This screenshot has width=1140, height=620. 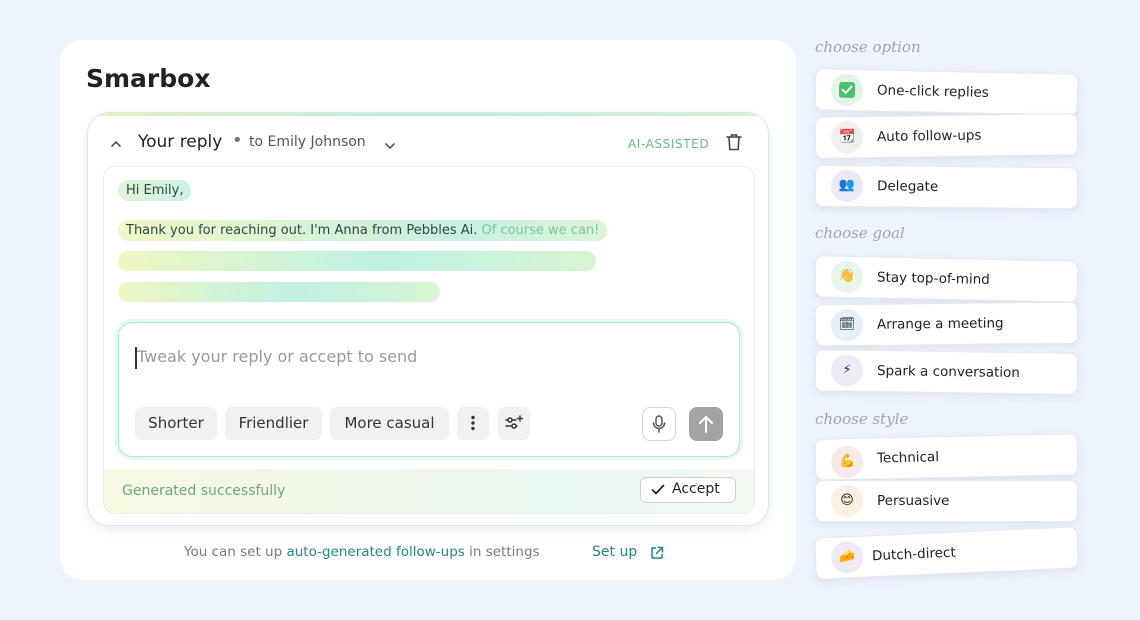 I want to click on style-label: Persuasive, so click(x=913, y=501).